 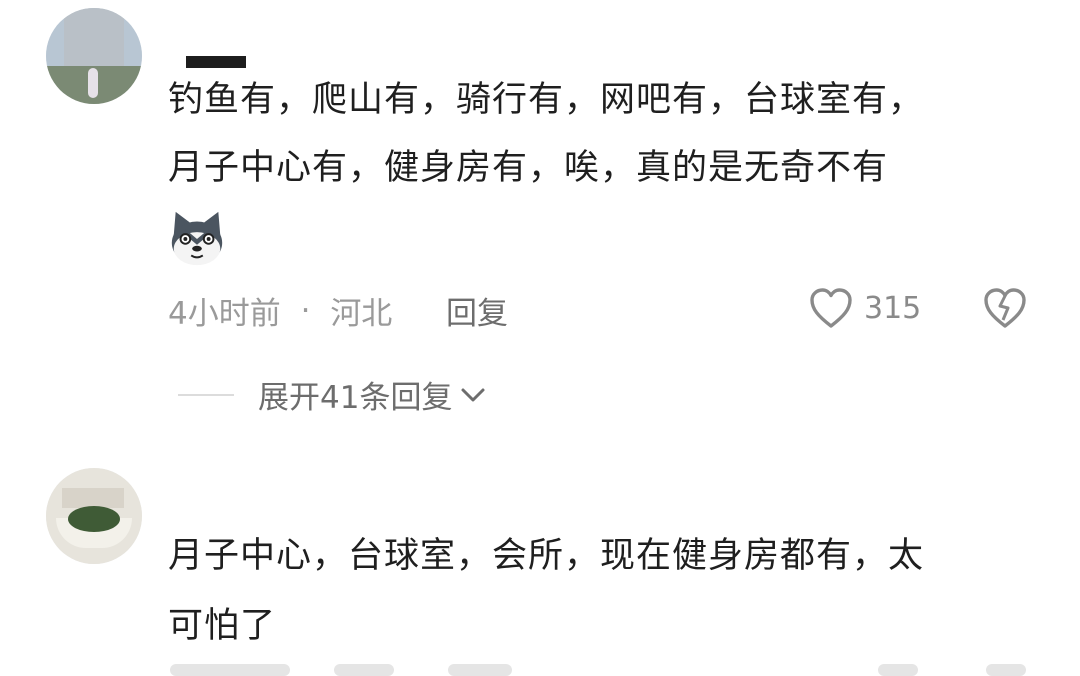 What do you see at coordinates (528, 168) in the screenshot?
I see `comment-text-line: 月子中心有，健身房有，唉，真的是无奇不有` at bounding box center [528, 168].